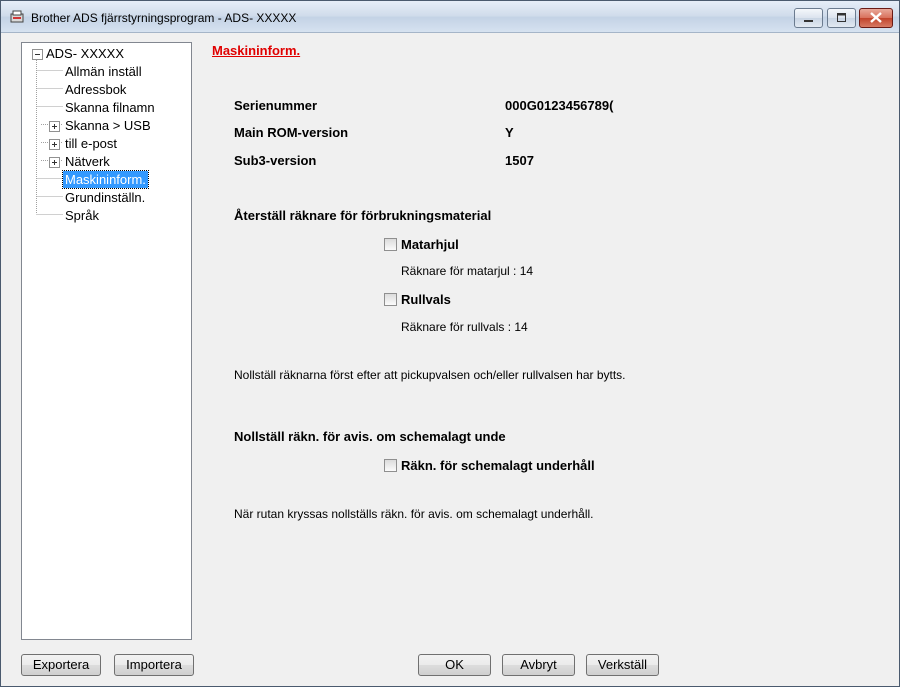 The width and height of the screenshot is (900, 687). I want to click on minimize-button, so click(808, 18).